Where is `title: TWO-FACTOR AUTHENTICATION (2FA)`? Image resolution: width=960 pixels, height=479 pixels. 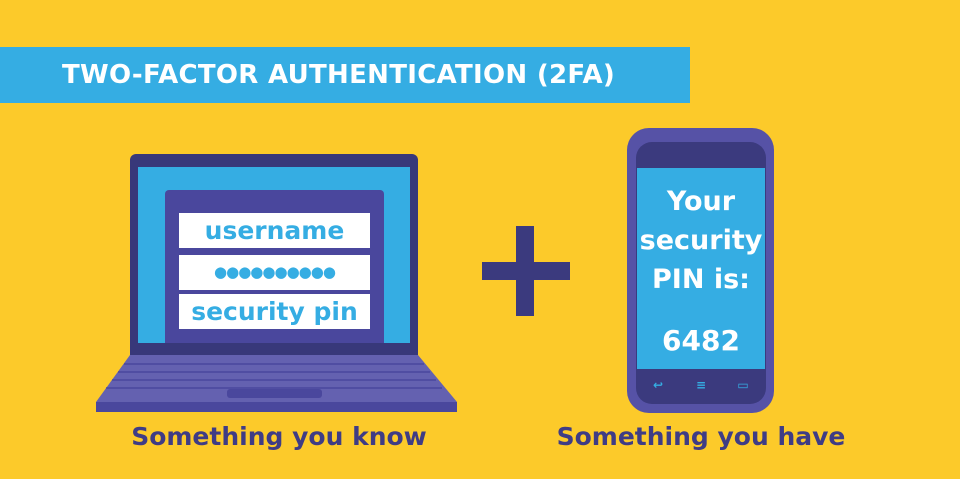
title: TWO-FACTOR AUTHENTICATION (2FA) is located at coordinates (339, 75).